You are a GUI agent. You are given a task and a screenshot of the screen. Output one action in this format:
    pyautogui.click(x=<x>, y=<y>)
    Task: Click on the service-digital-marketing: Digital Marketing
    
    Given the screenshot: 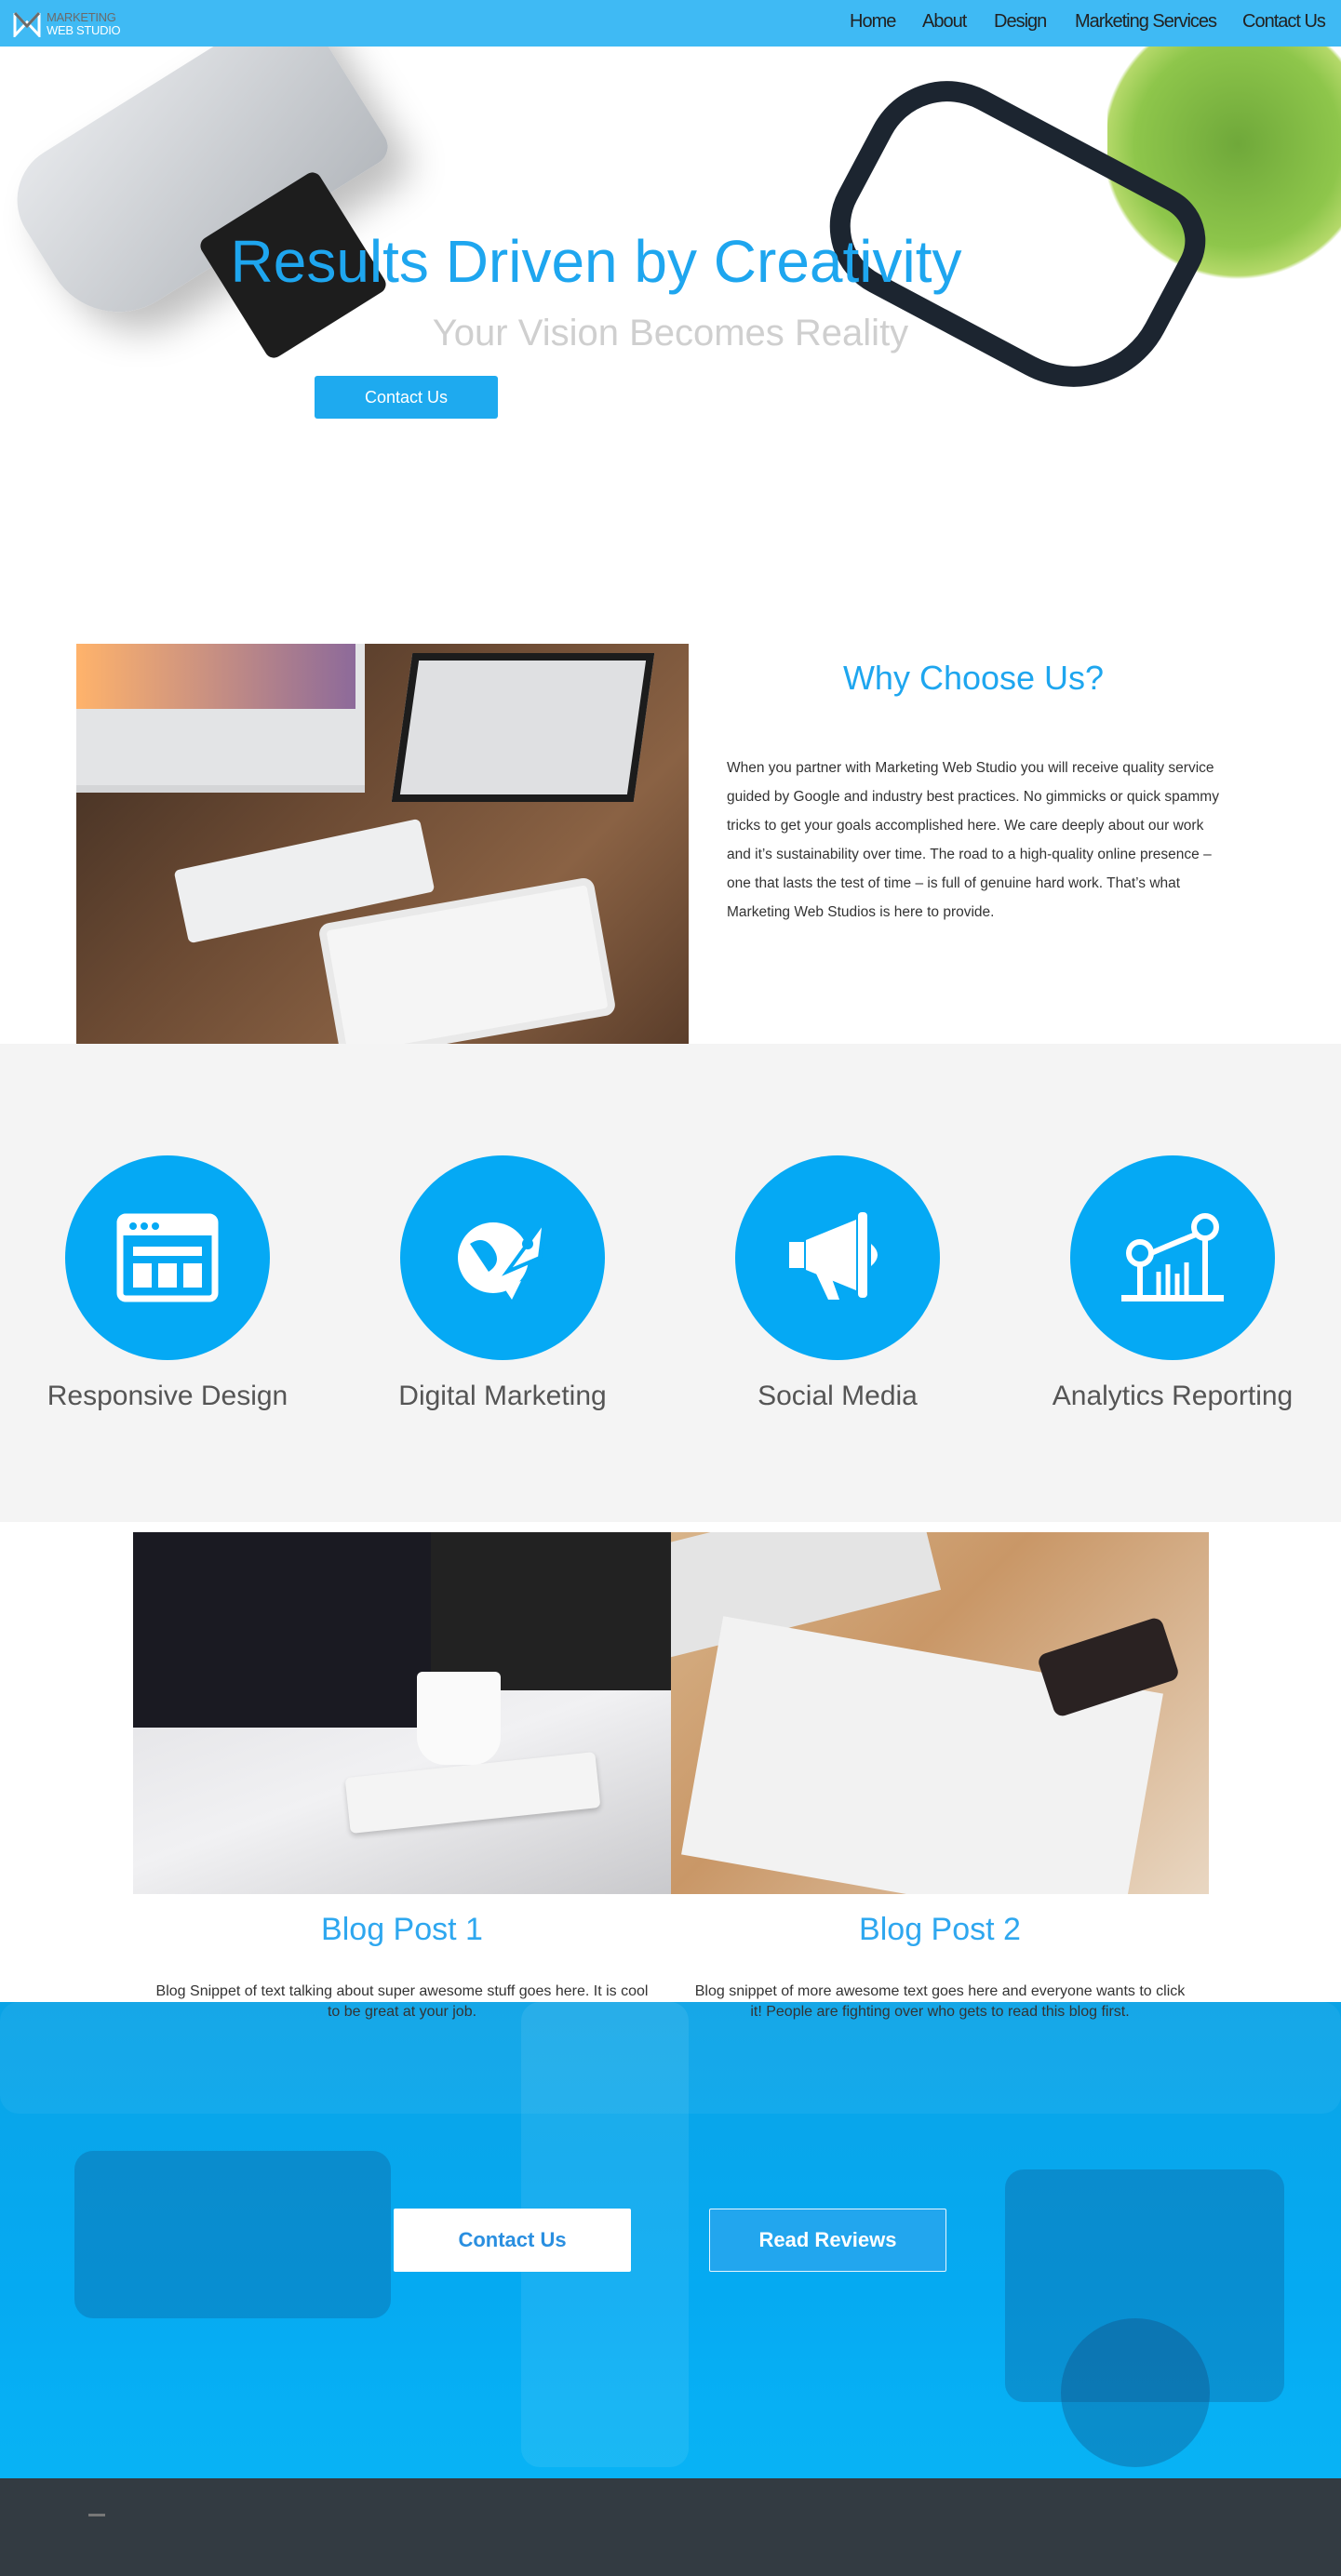 What is the action you would take?
    pyautogui.click(x=503, y=1283)
    